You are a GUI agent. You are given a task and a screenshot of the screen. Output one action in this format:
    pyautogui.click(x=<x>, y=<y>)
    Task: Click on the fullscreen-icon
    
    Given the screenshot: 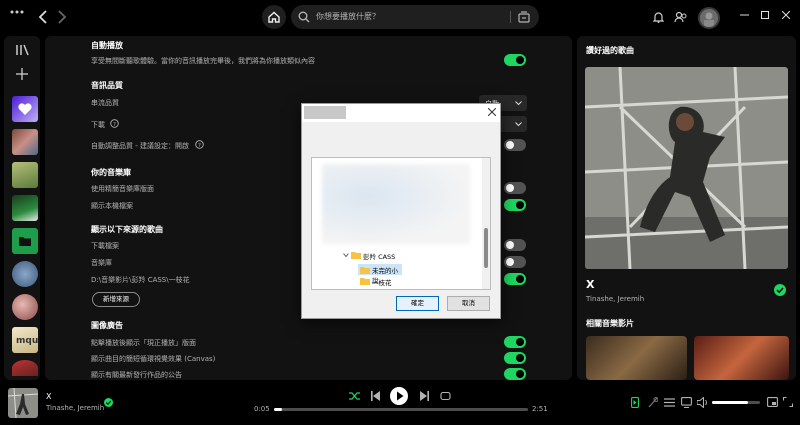 What is the action you would take?
    pyautogui.click(x=788, y=402)
    